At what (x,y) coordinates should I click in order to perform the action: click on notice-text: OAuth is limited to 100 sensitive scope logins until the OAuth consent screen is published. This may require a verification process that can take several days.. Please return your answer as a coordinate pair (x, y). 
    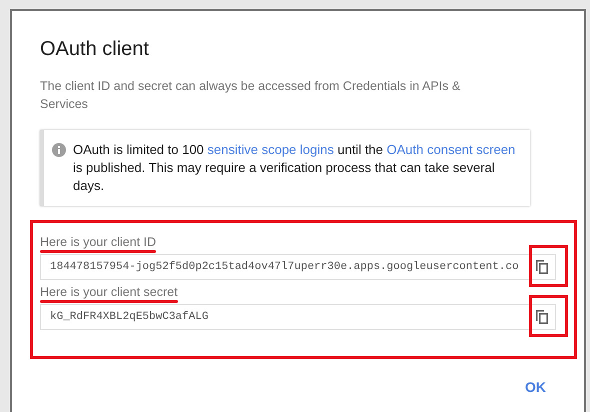
    Looking at the image, I should click on (294, 168).